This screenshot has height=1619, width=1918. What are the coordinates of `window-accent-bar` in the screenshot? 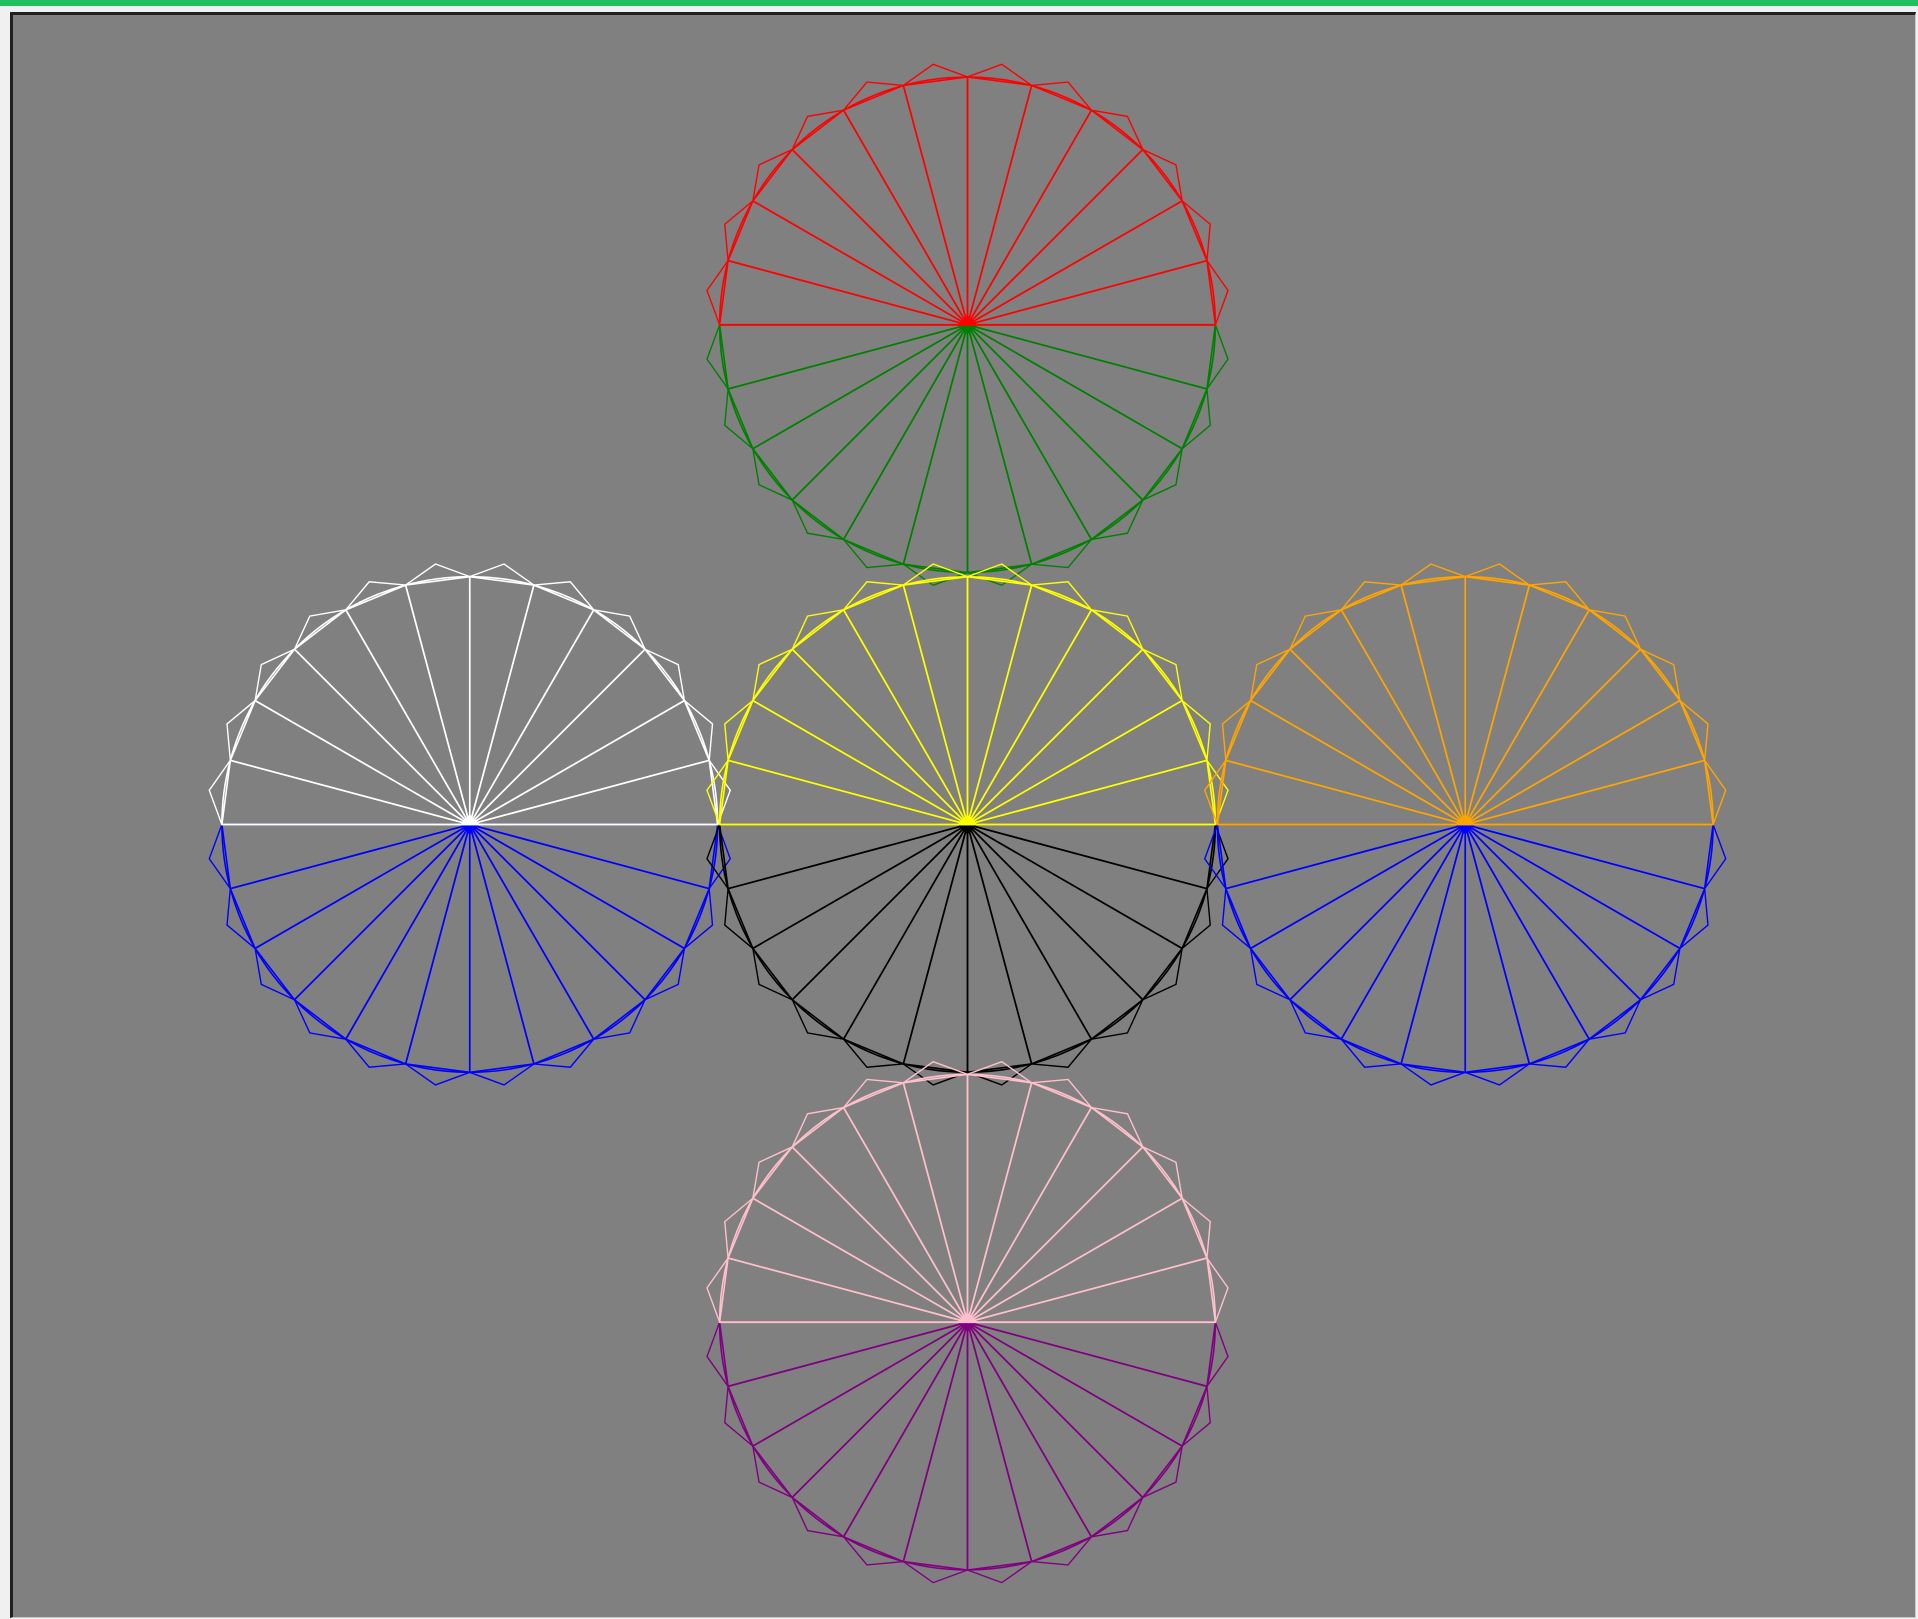 It's located at (959, 3).